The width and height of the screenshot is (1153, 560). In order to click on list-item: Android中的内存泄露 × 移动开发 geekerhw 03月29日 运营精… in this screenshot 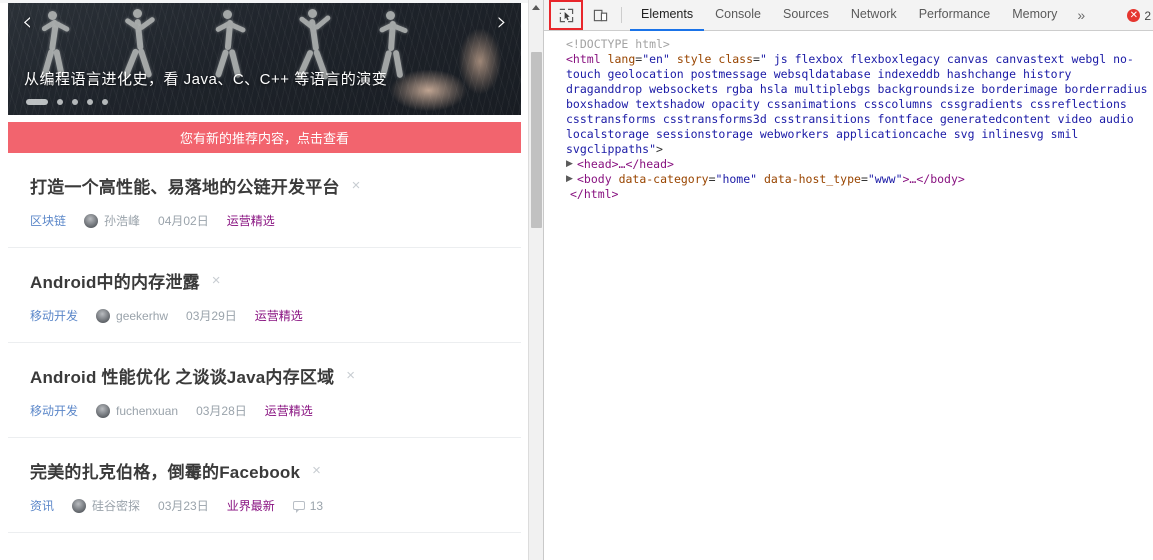, I will do `click(264, 295)`.